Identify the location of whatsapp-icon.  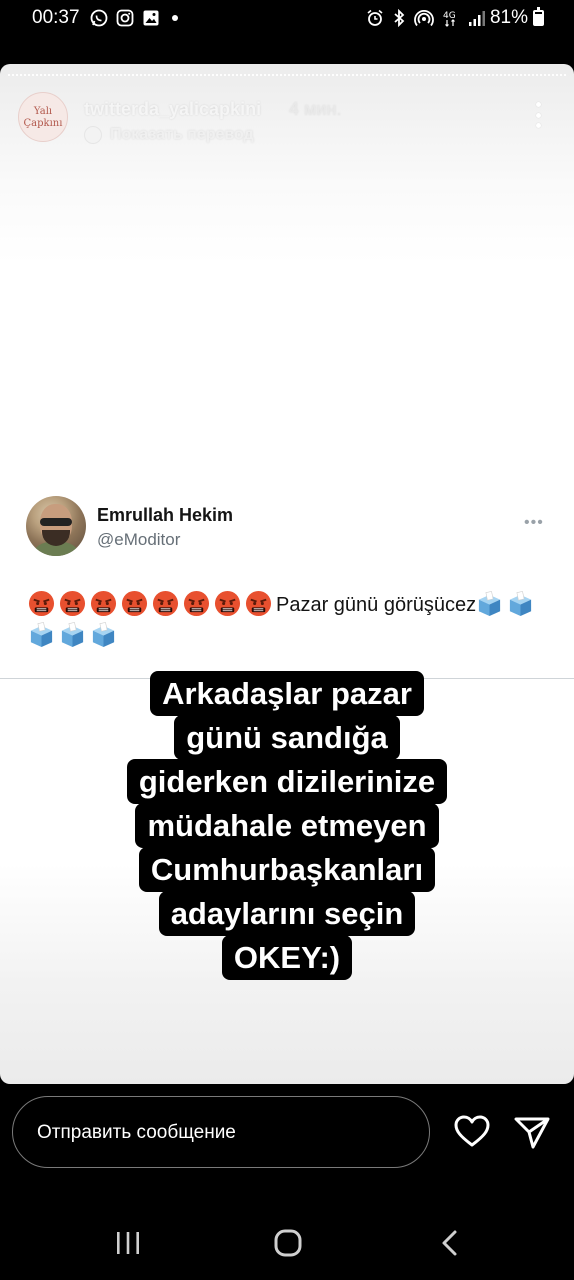
(99, 18).